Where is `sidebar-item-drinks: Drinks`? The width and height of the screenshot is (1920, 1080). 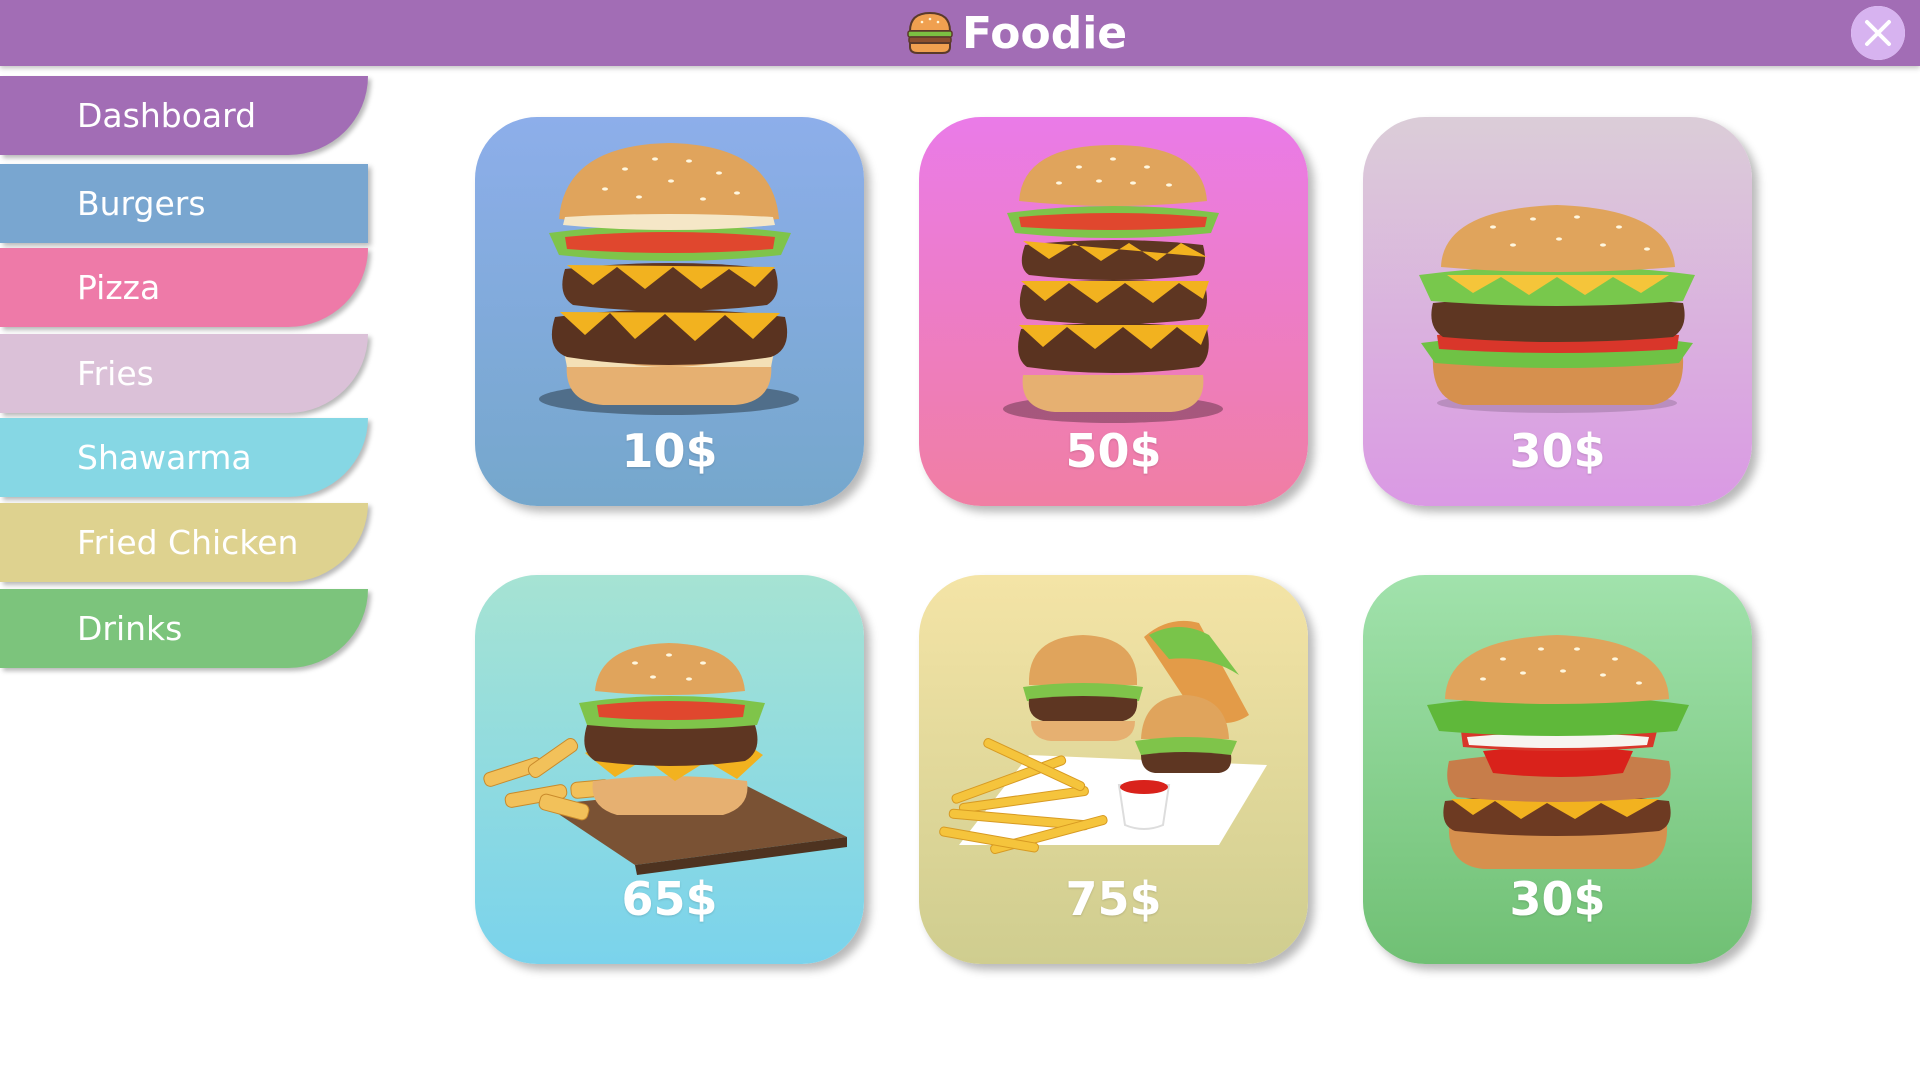 sidebar-item-drinks: Drinks is located at coordinates (184, 628).